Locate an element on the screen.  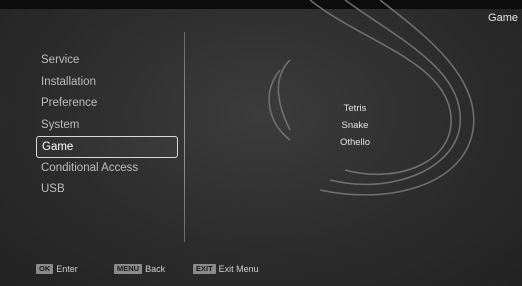
hint-exit: EXIT Exit Menu is located at coordinates (226, 269).